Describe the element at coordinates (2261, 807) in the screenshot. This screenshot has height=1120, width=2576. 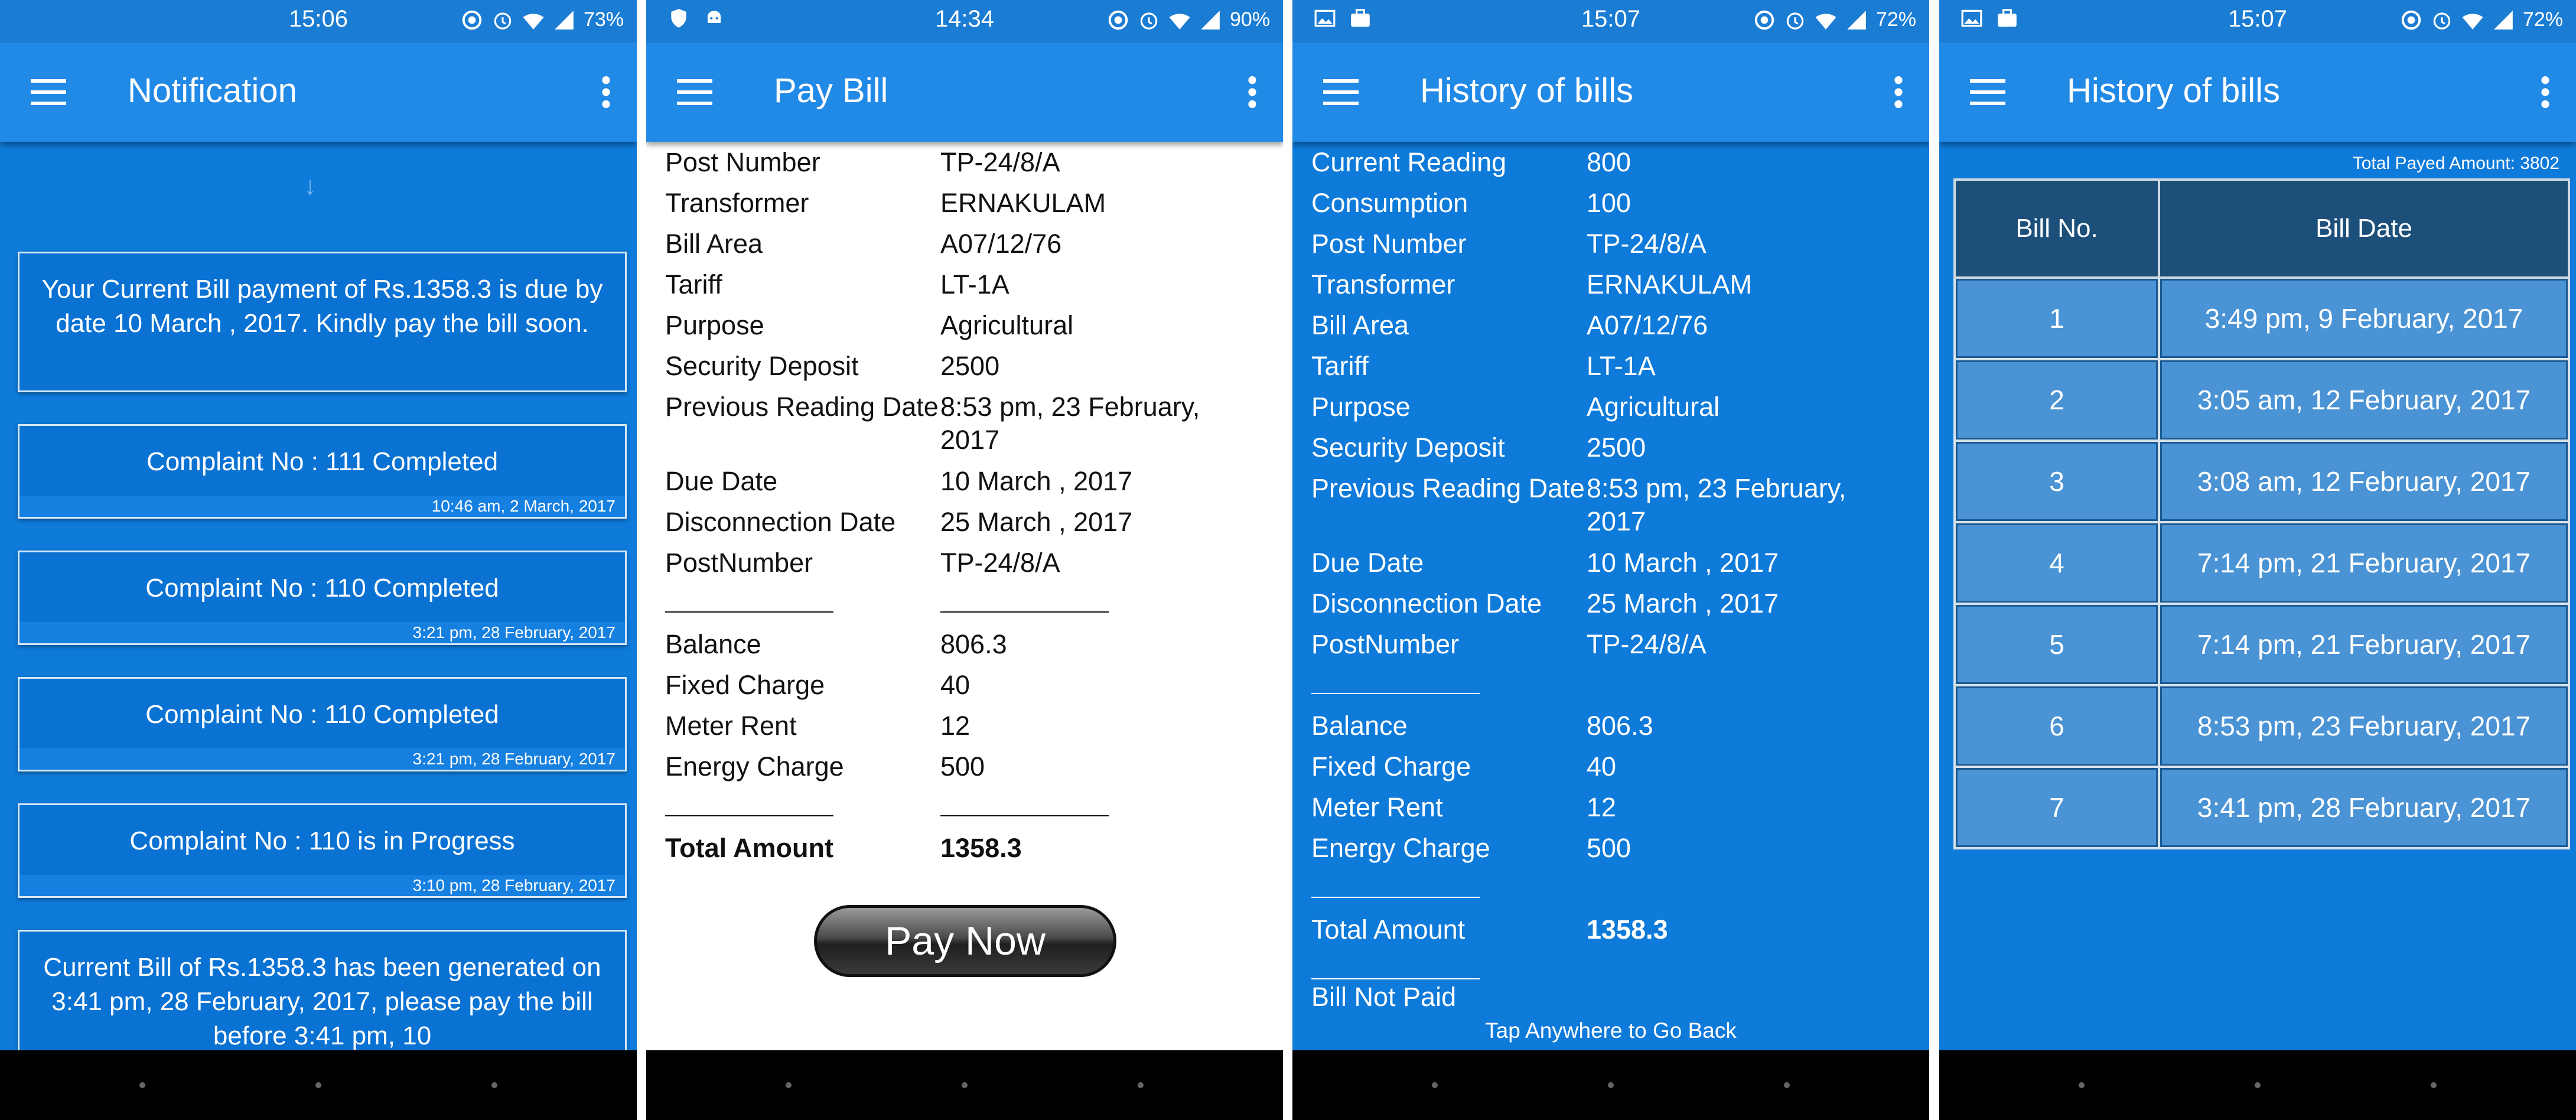
I see `table-row: 7 3:41 pm, 28 February, 2017` at that location.